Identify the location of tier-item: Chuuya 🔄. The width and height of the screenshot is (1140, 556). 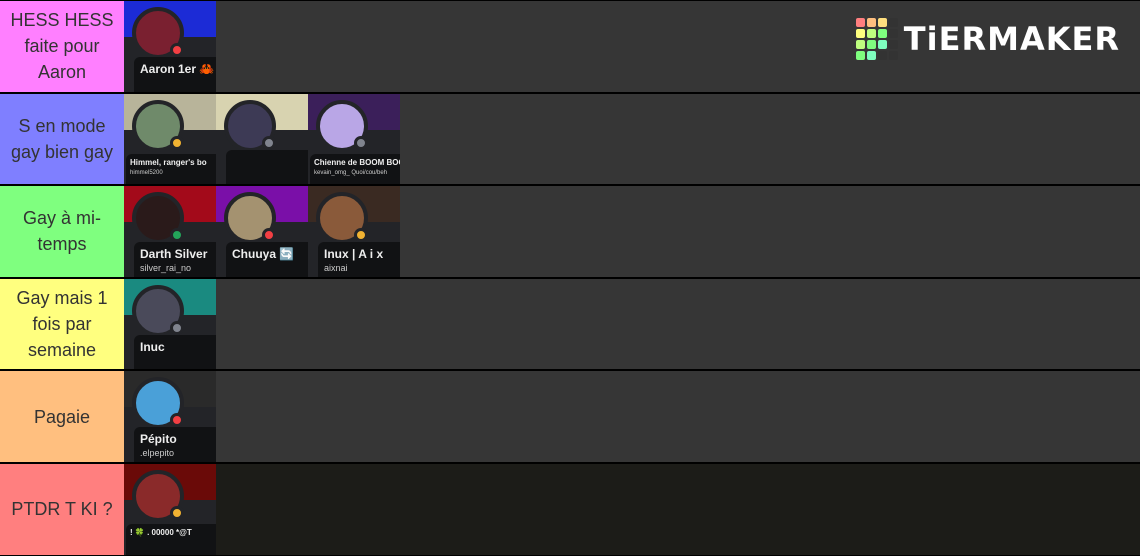
(262, 231).